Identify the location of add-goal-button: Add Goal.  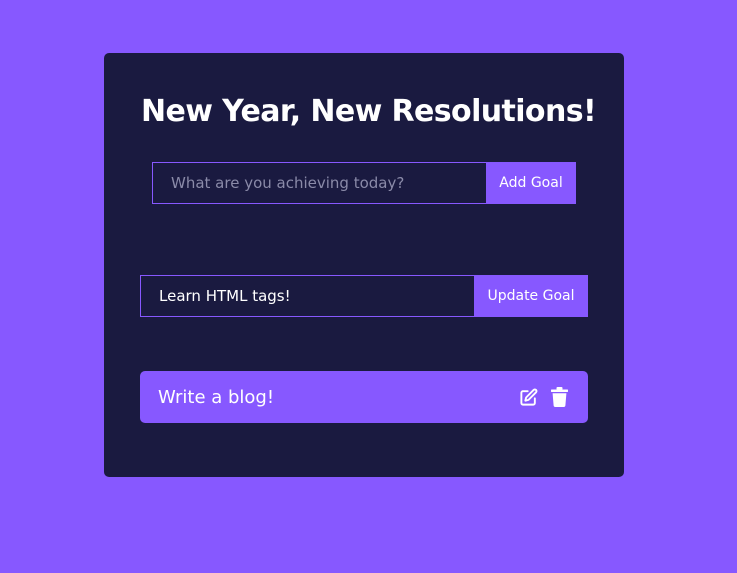
(531, 183).